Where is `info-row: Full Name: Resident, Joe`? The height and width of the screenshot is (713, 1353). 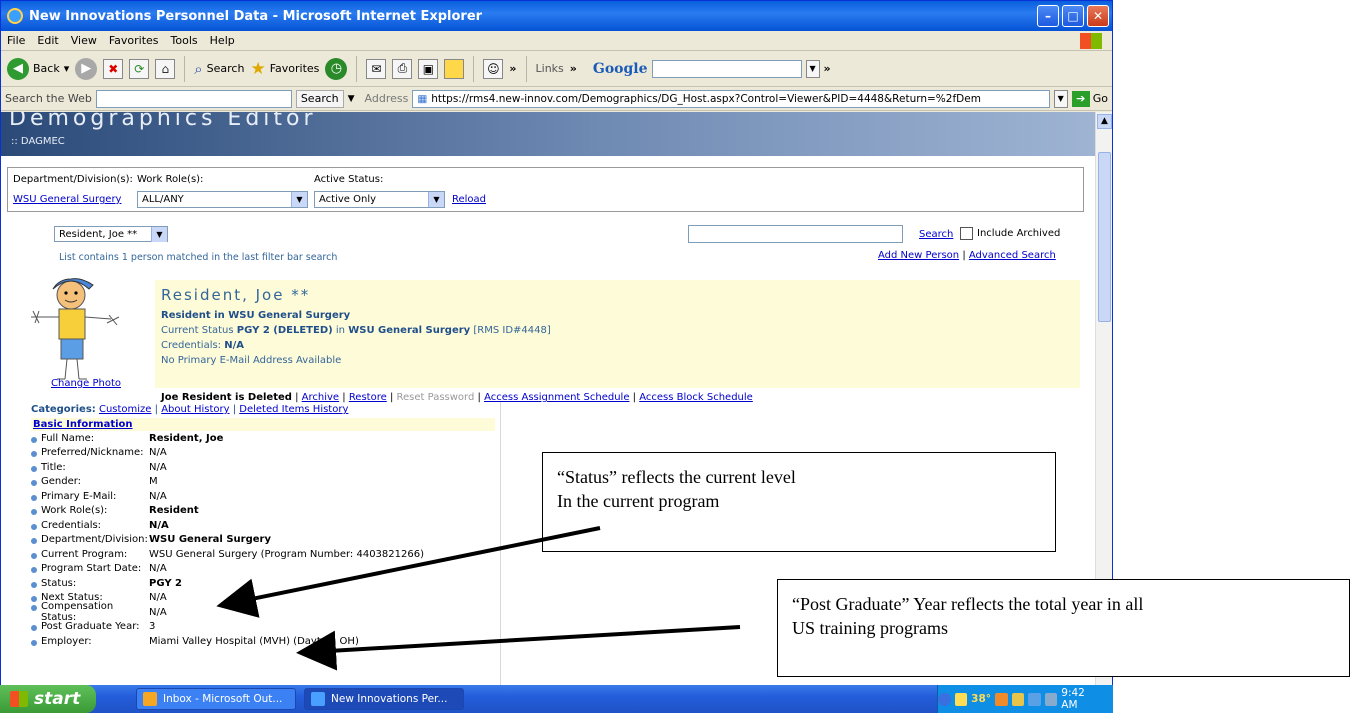
info-row: Full Name: Resident, Joe is located at coordinates (263, 438).